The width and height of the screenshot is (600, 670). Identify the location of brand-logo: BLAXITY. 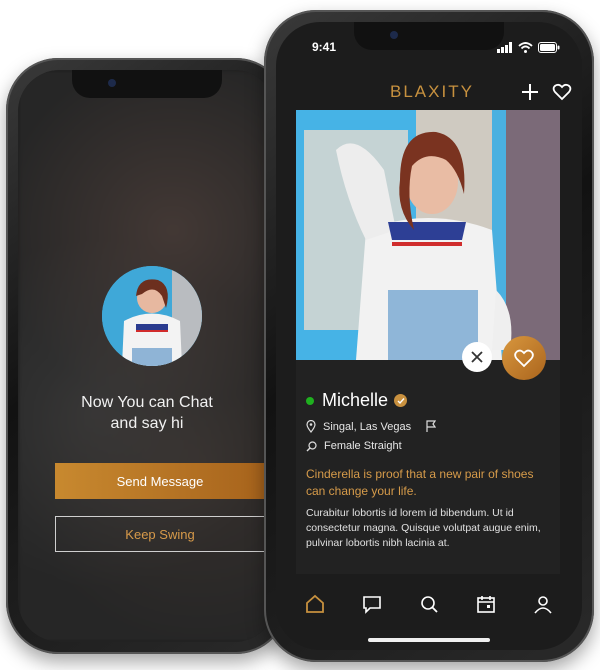
(432, 91).